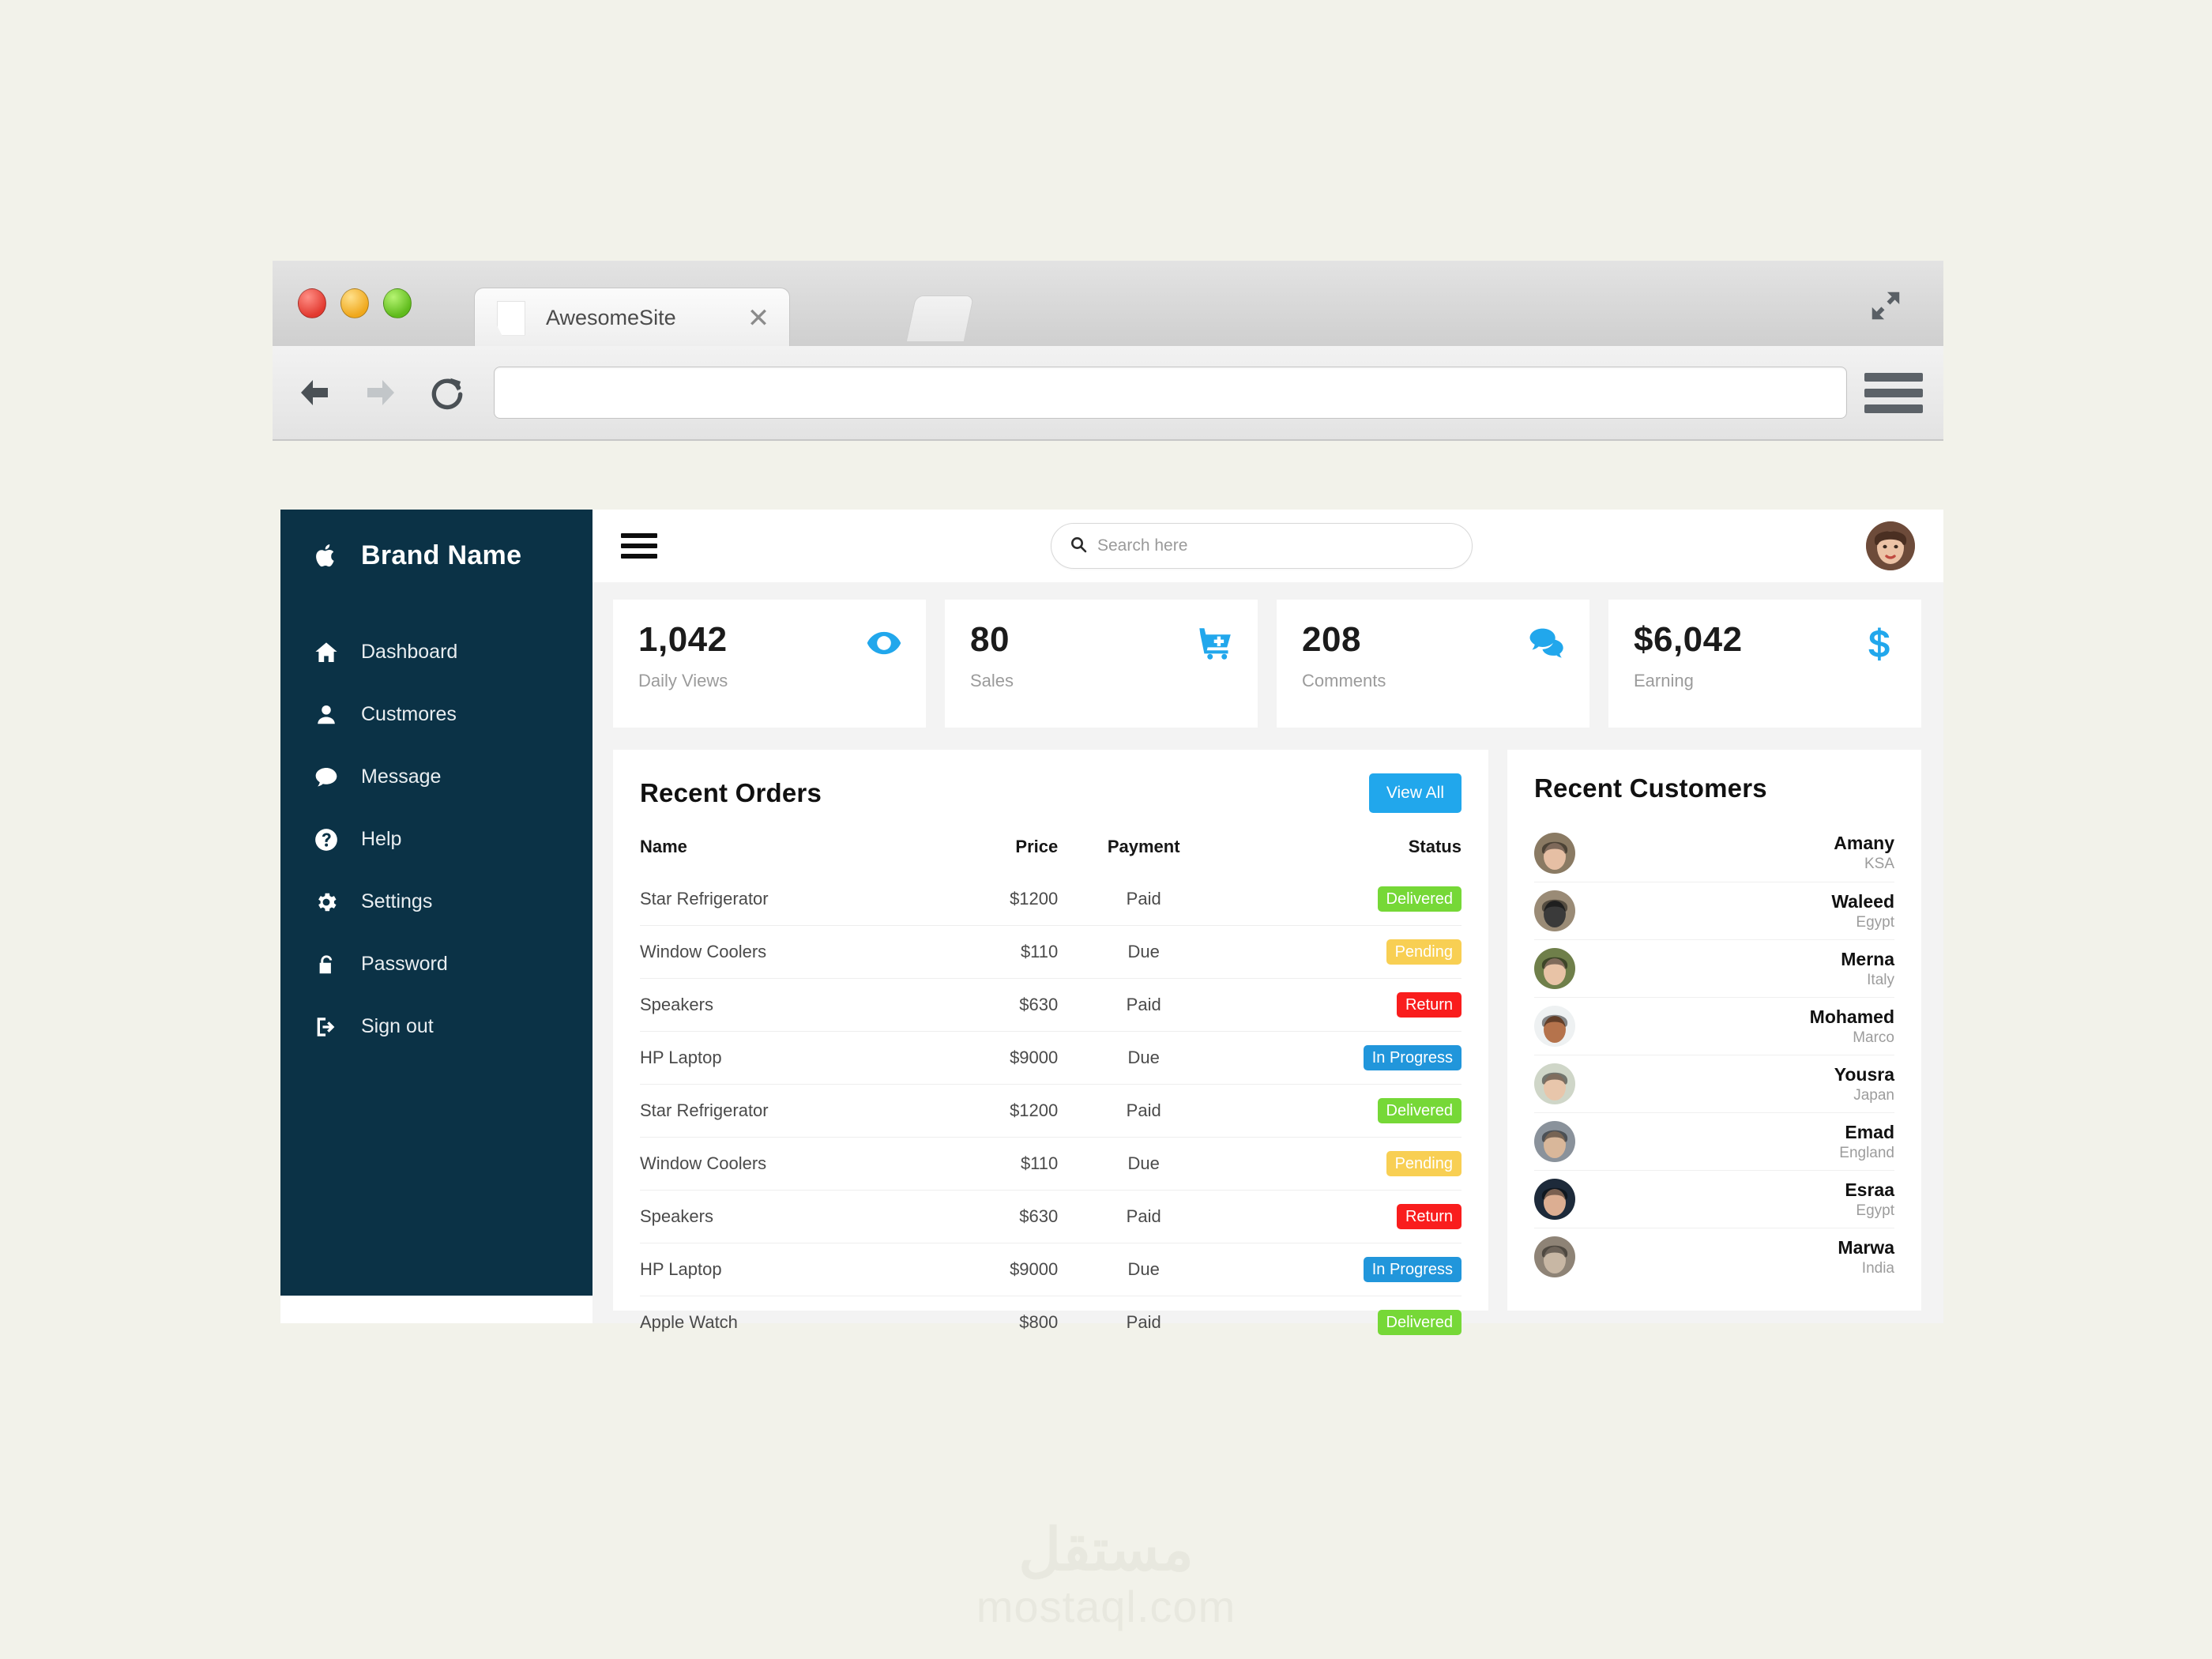  I want to click on sidebar-item-dashboard: Dashboard, so click(436, 652).